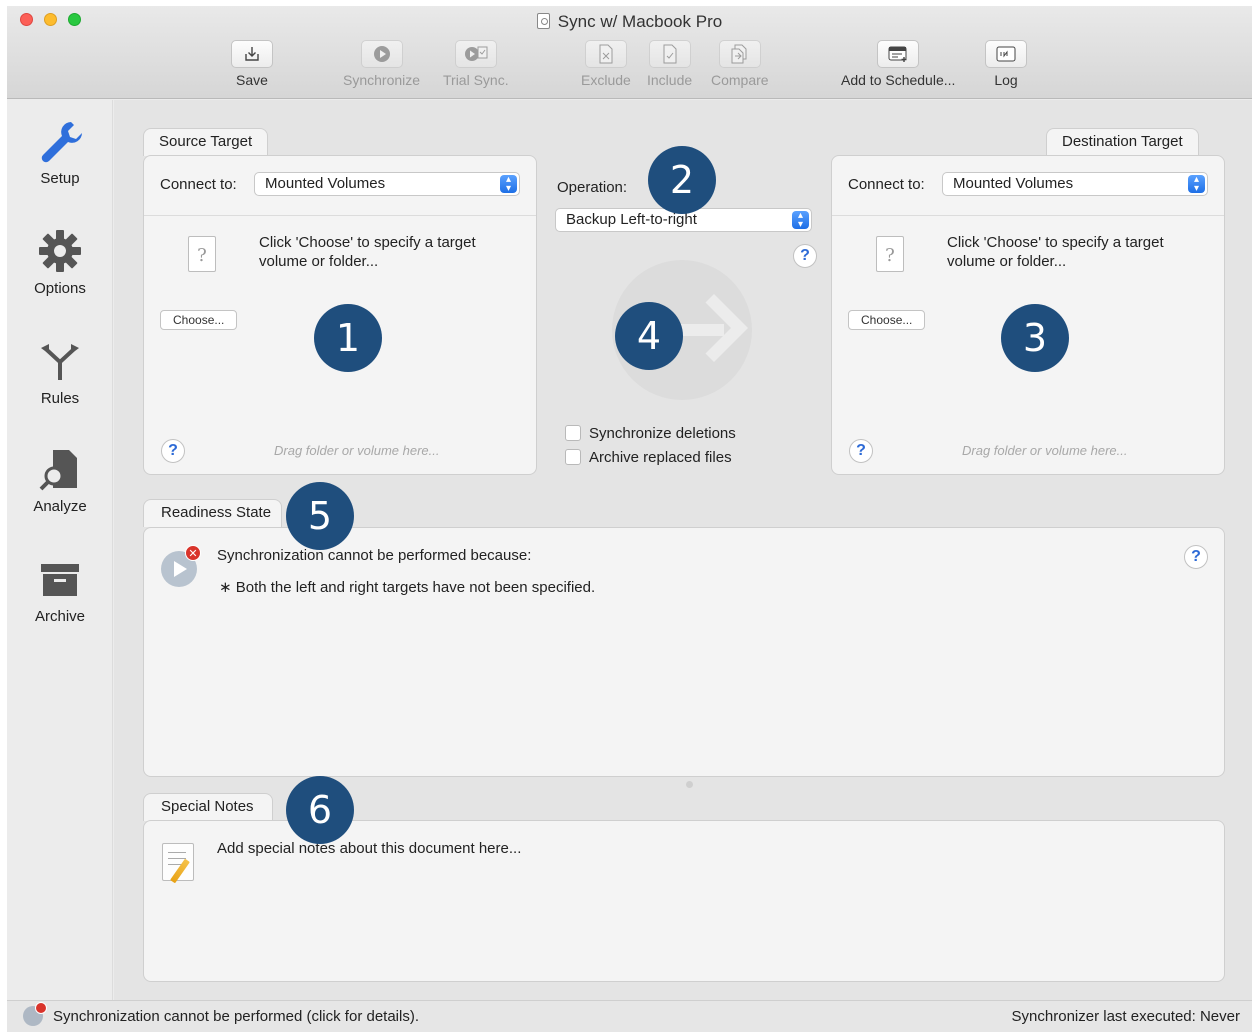 The height and width of the screenshot is (1032, 1252). I want to click on sidebar-item-label: Options, so click(60, 288).